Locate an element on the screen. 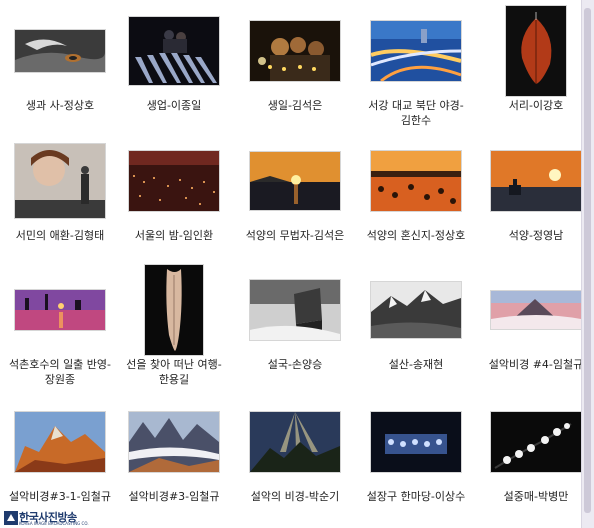 The image size is (594, 528). sunset-sea-thumbnail is located at coordinates (295, 181).